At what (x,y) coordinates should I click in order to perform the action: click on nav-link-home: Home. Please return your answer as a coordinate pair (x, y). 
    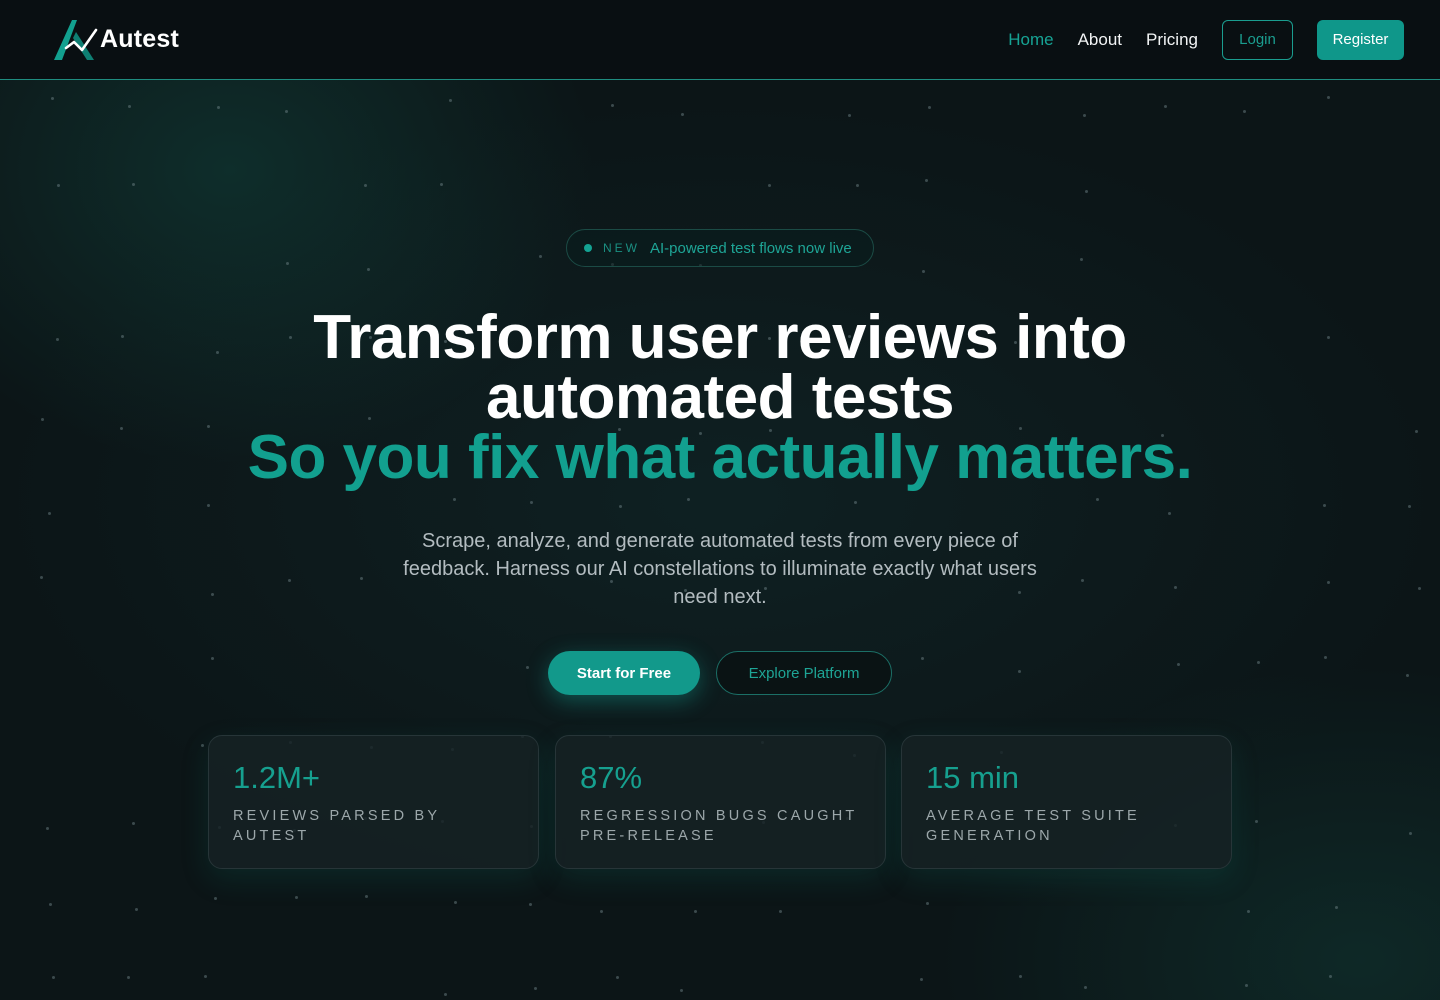
    Looking at the image, I should click on (1030, 40).